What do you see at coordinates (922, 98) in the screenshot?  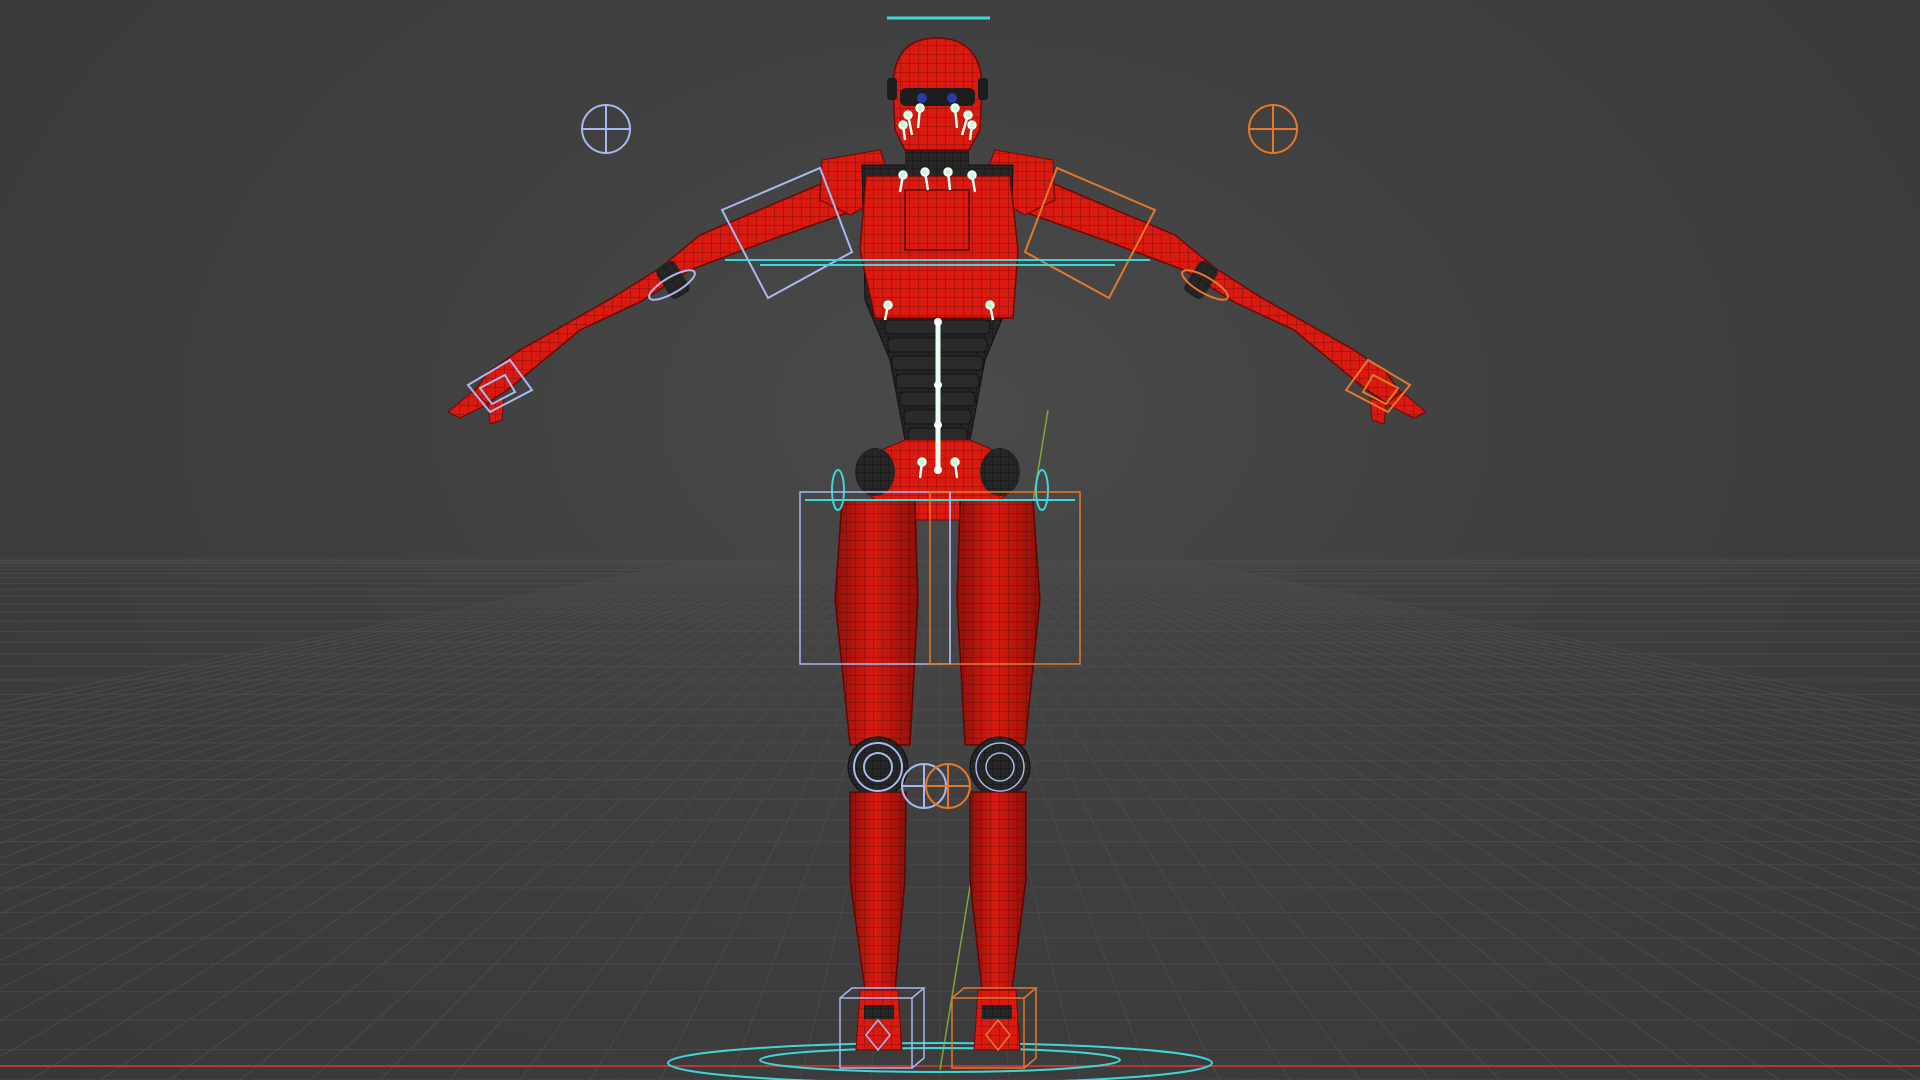 I see `left-eye` at bounding box center [922, 98].